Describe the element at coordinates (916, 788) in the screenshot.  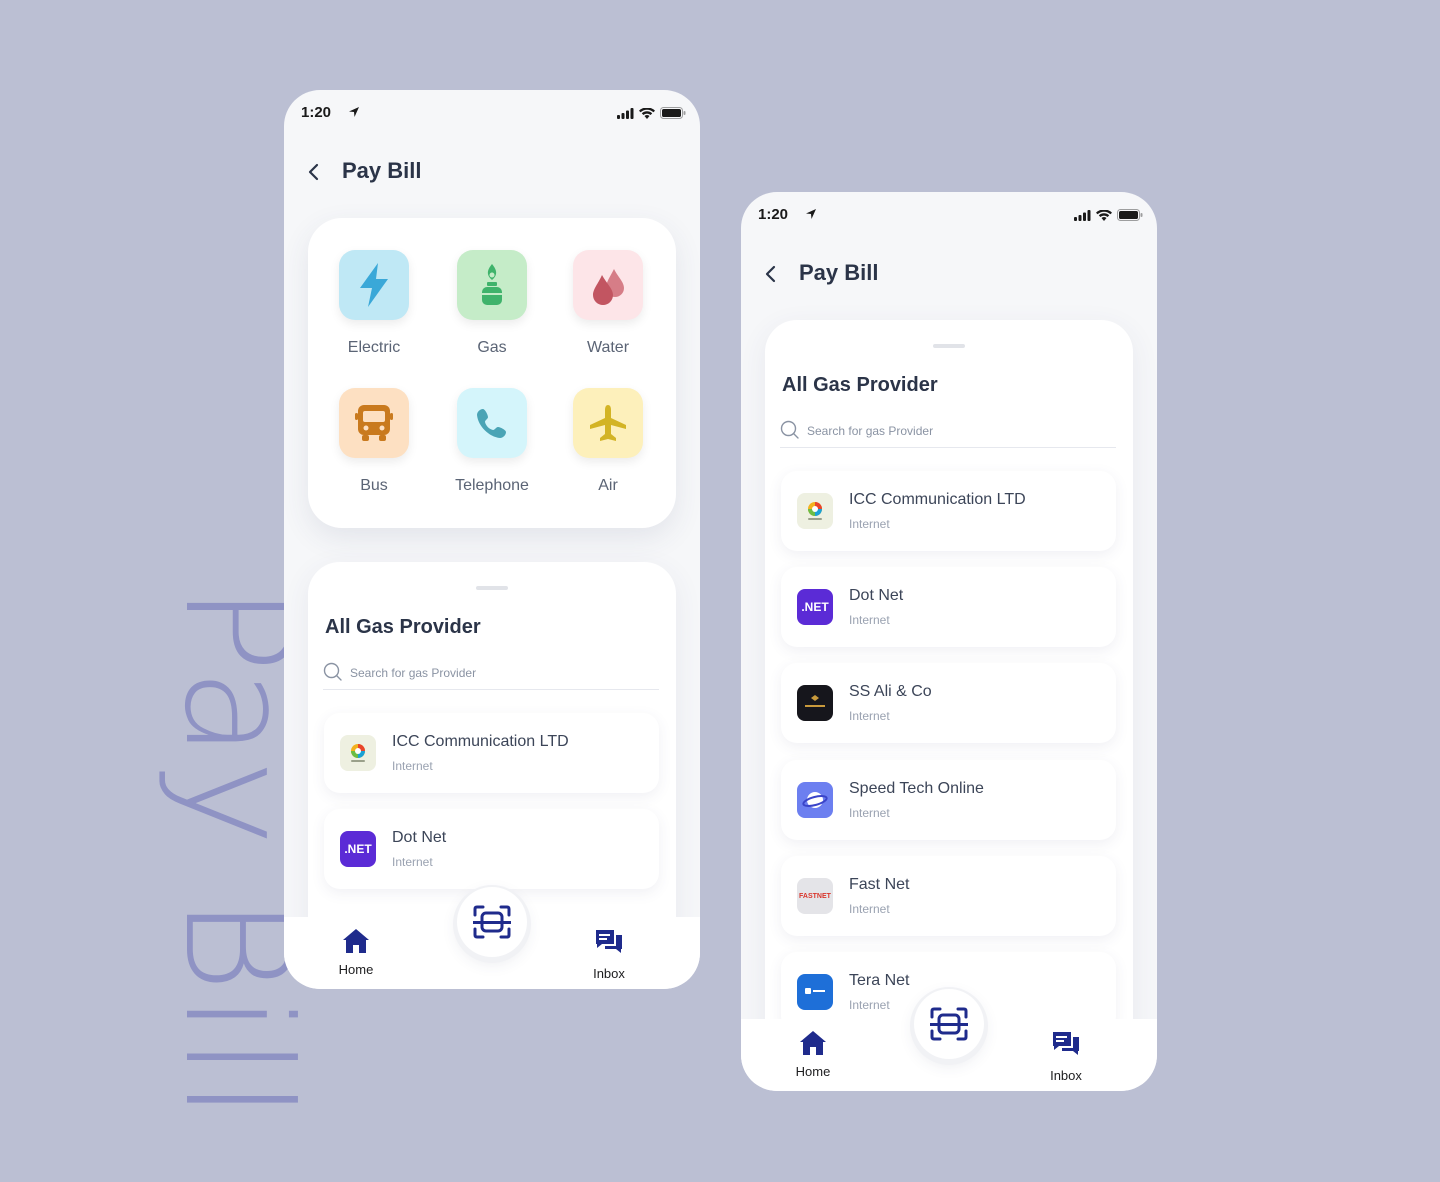
I see `provider-name: Speed Tech Online` at that location.